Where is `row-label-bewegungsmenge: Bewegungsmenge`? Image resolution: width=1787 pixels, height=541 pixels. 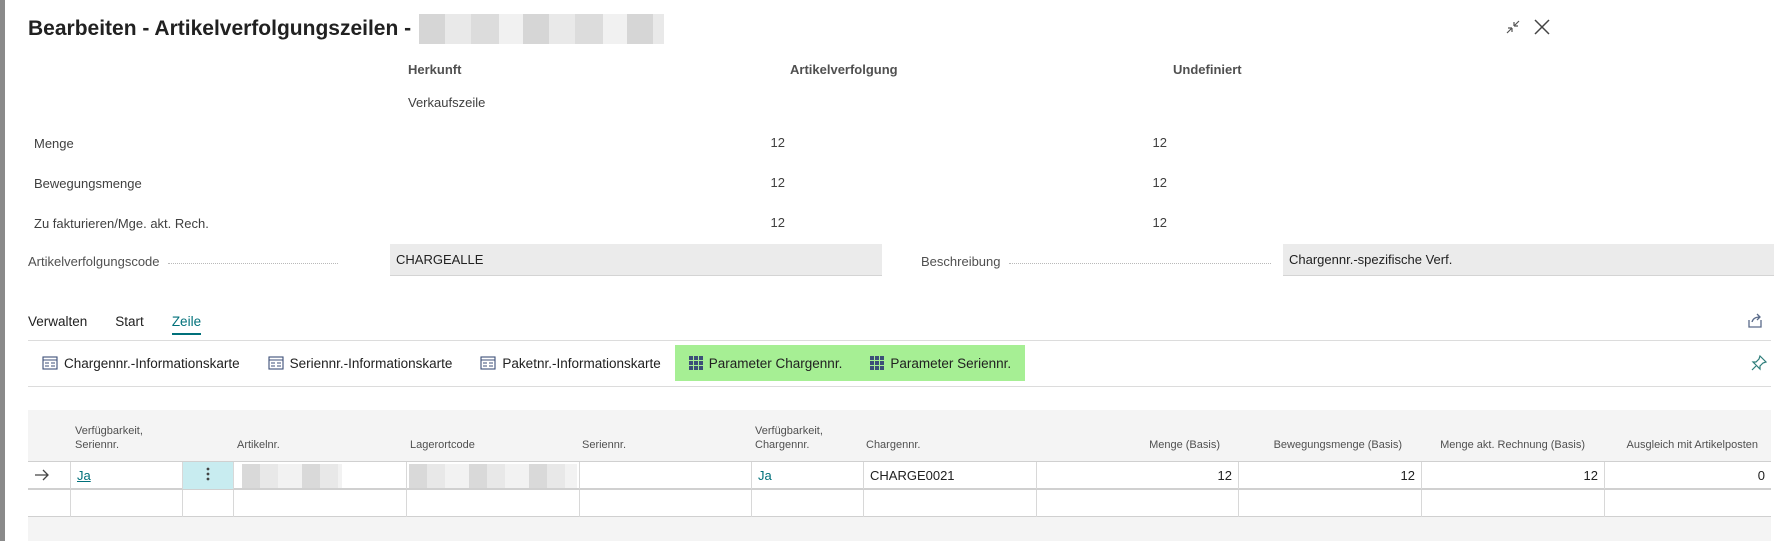
row-label-bewegungsmenge: Bewegungsmenge is located at coordinates (88, 183).